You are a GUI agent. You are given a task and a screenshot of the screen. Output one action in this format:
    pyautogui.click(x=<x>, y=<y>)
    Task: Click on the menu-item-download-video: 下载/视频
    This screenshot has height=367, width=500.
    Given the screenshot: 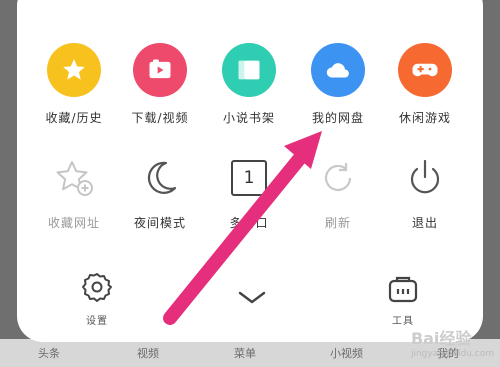 What is the action you would take?
    pyautogui.click(x=160, y=84)
    